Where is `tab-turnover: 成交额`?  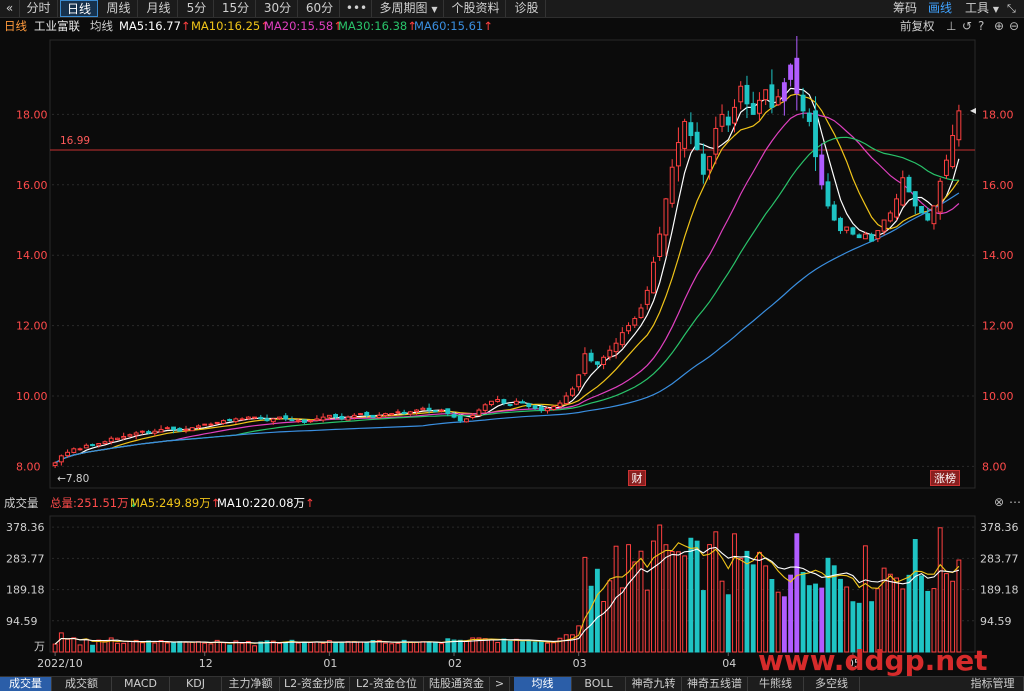 tab-turnover: 成交额 is located at coordinates (82, 684).